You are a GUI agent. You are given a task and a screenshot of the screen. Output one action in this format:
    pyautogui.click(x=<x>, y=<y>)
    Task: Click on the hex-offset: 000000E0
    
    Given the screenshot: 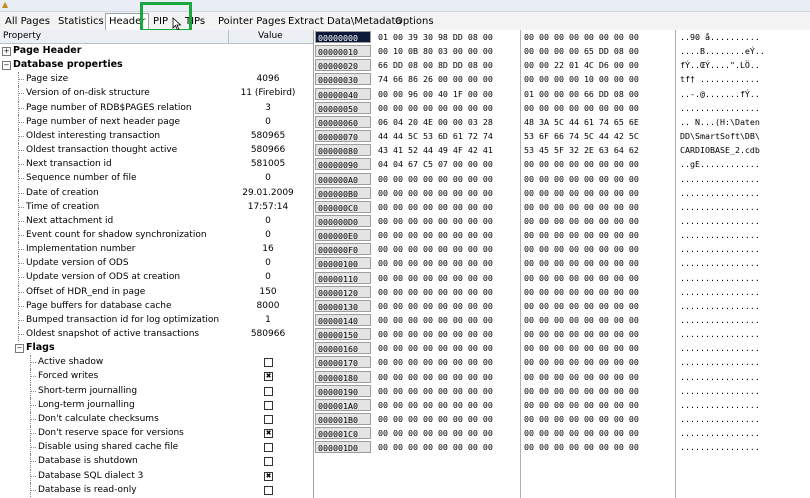 What is the action you would take?
    pyautogui.click(x=343, y=235)
    